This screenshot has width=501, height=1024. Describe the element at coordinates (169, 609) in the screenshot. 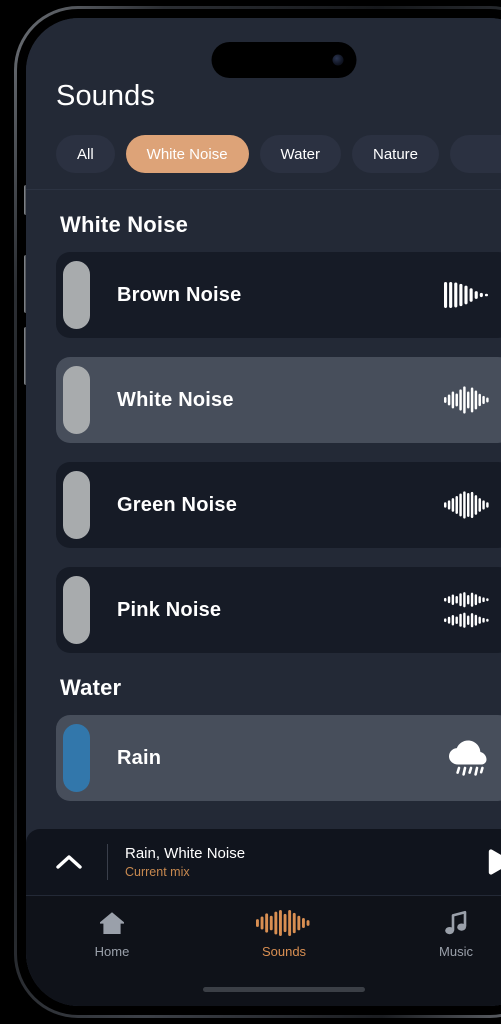

I see `sound-name: Pink Noise` at that location.